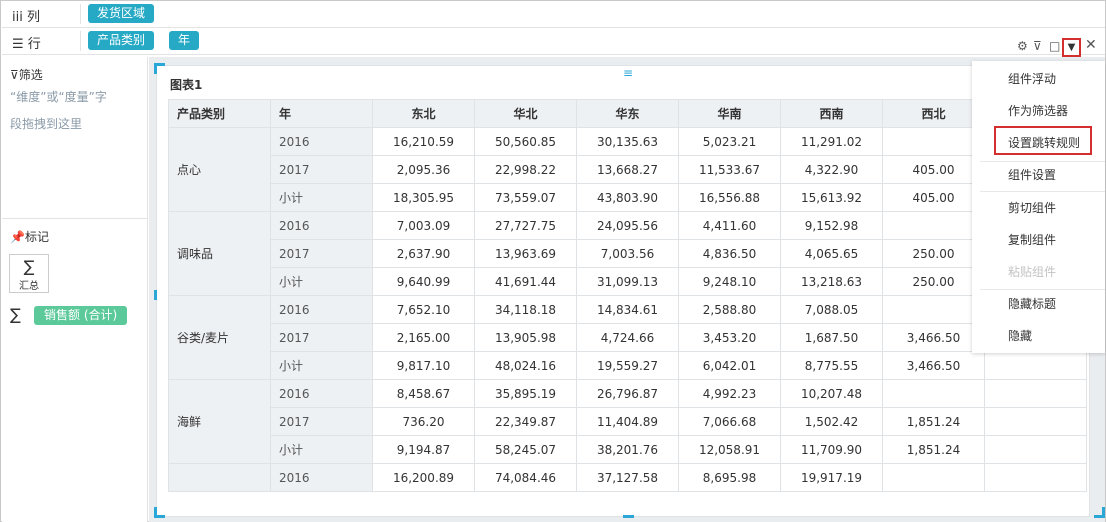  What do you see at coordinates (219, 113) in the screenshot?
I see `header-cell: 产品类别` at bounding box center [219, 113].